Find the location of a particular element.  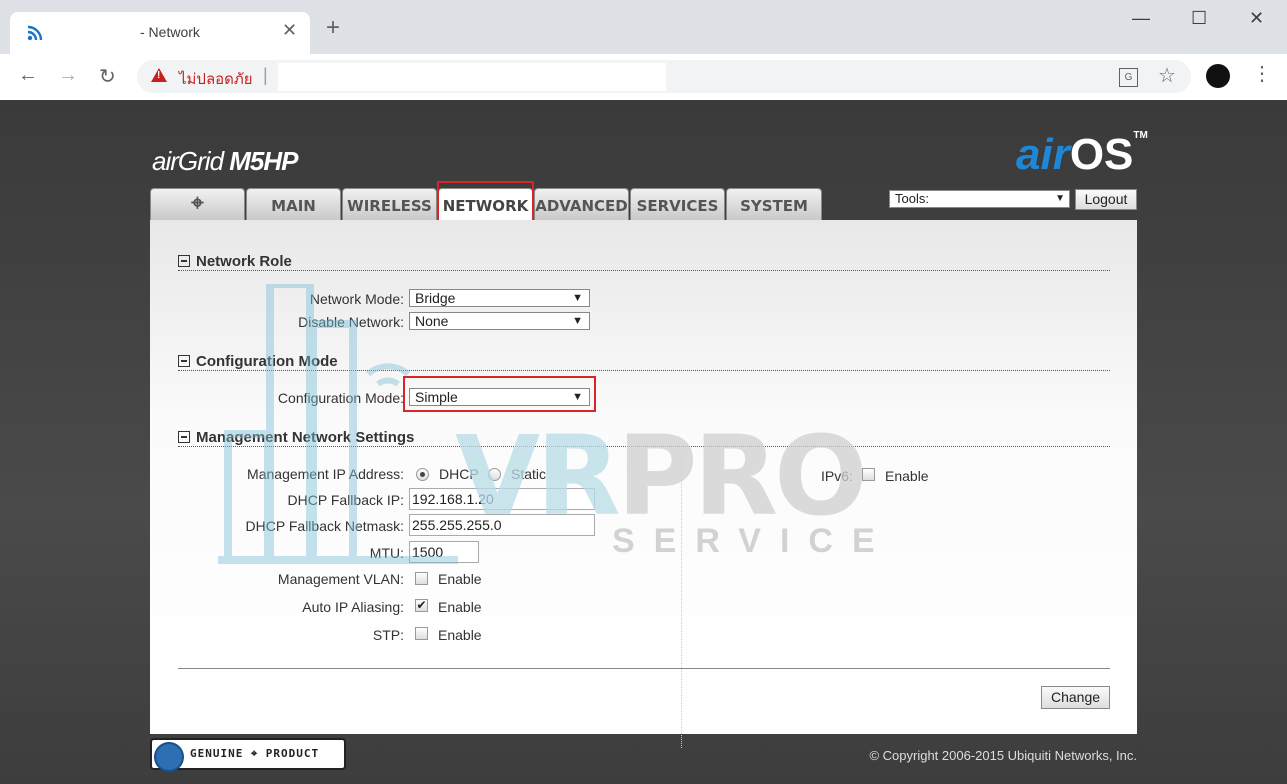

airos-logo: airOSTM is located at coordinates (1082, 154).